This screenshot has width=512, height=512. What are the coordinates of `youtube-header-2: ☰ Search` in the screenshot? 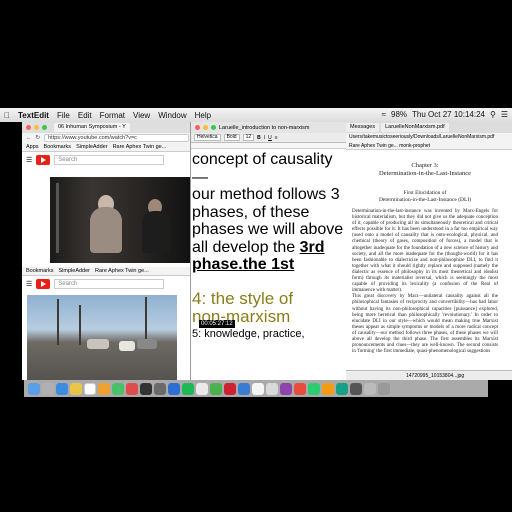 It's located at (107, 284).